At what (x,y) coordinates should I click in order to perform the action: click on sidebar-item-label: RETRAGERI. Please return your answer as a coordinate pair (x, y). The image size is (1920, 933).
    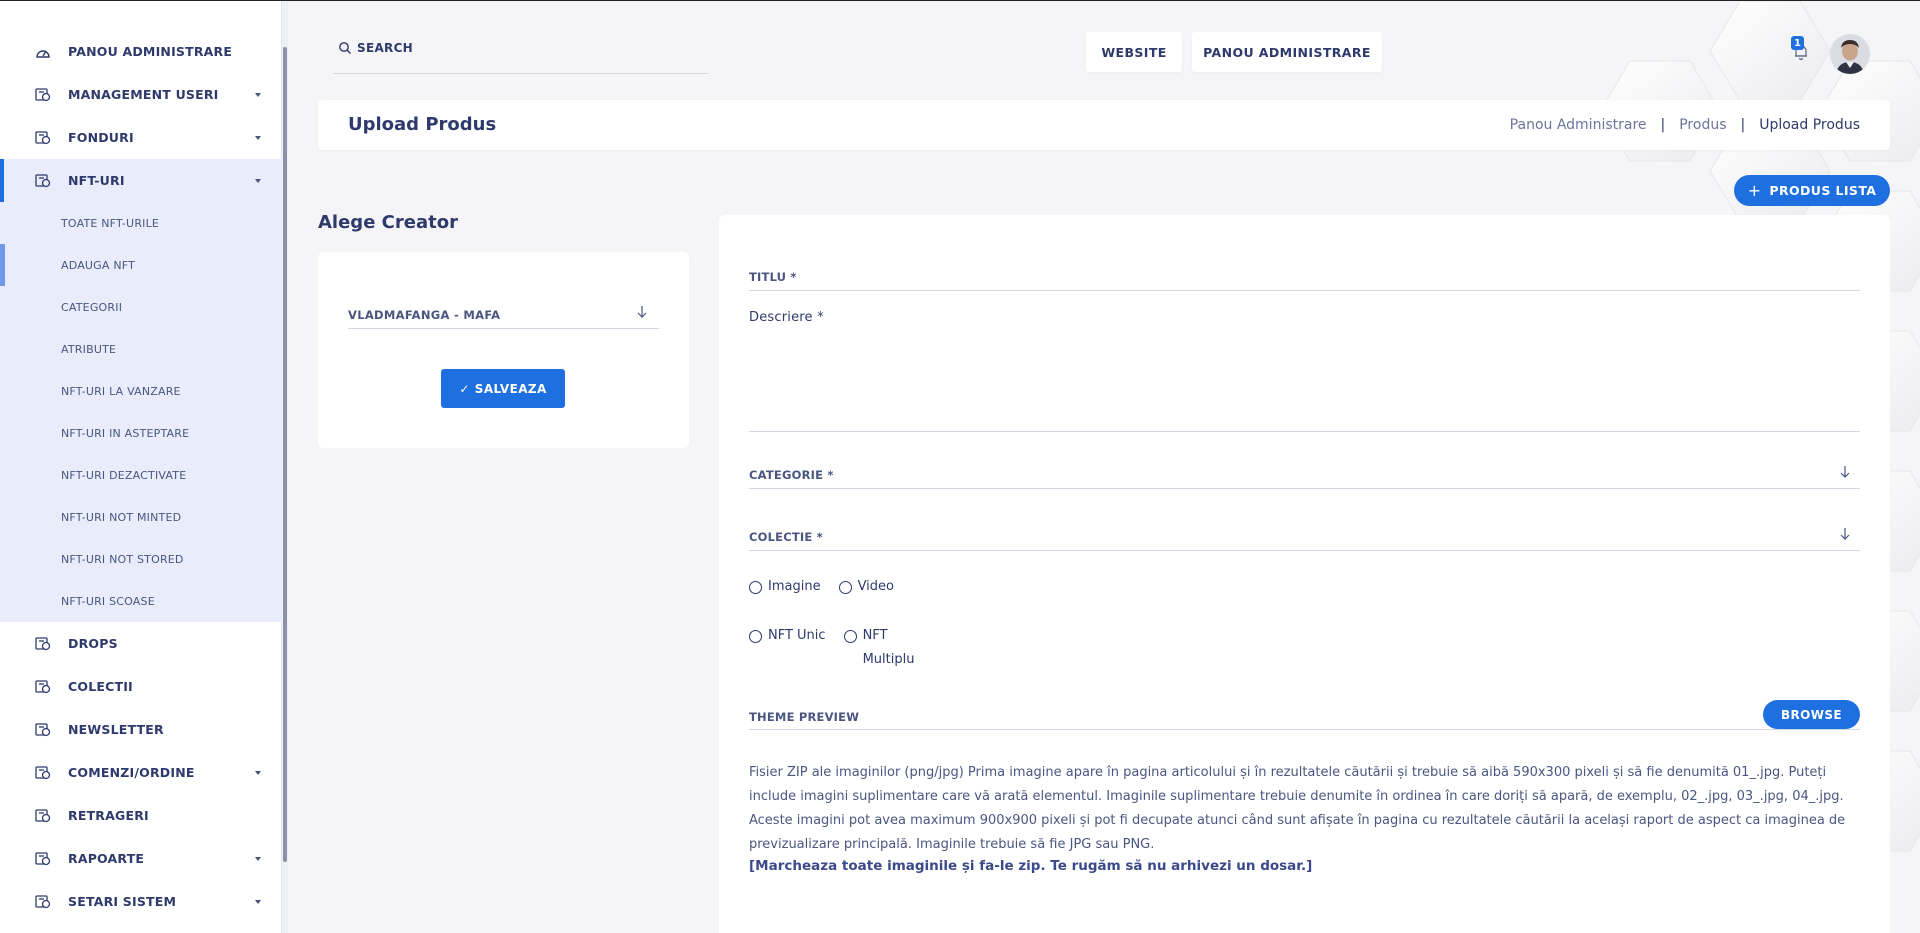
    Looking at the image, I should click on (108, 815).